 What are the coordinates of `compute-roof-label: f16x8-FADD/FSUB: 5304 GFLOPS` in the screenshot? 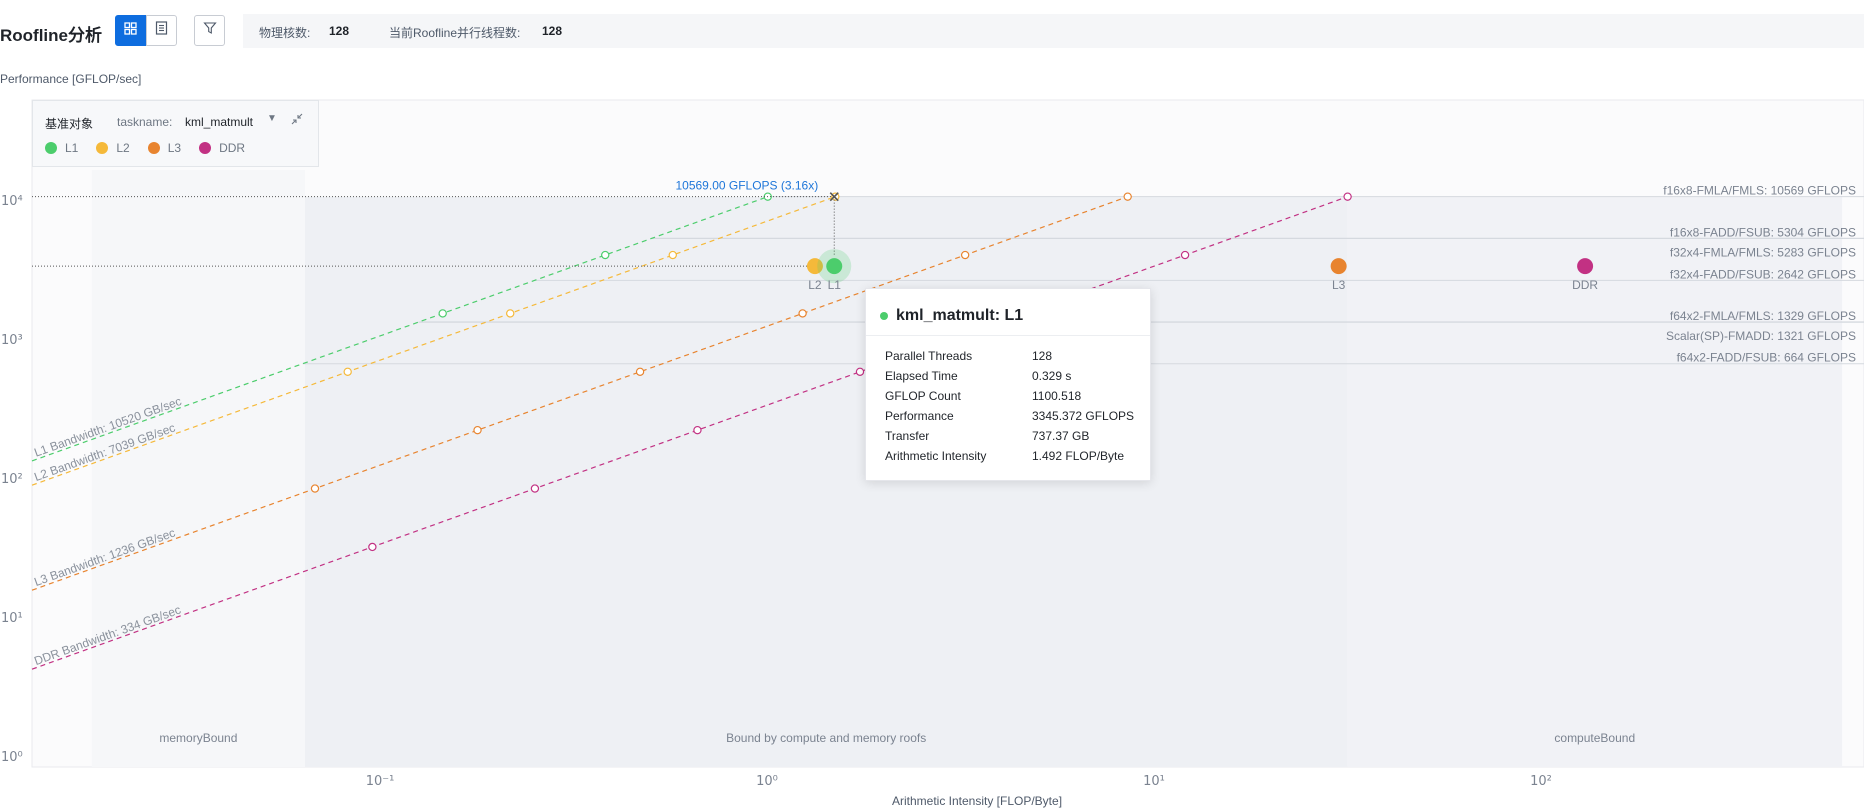 It's located at (1763, 232).